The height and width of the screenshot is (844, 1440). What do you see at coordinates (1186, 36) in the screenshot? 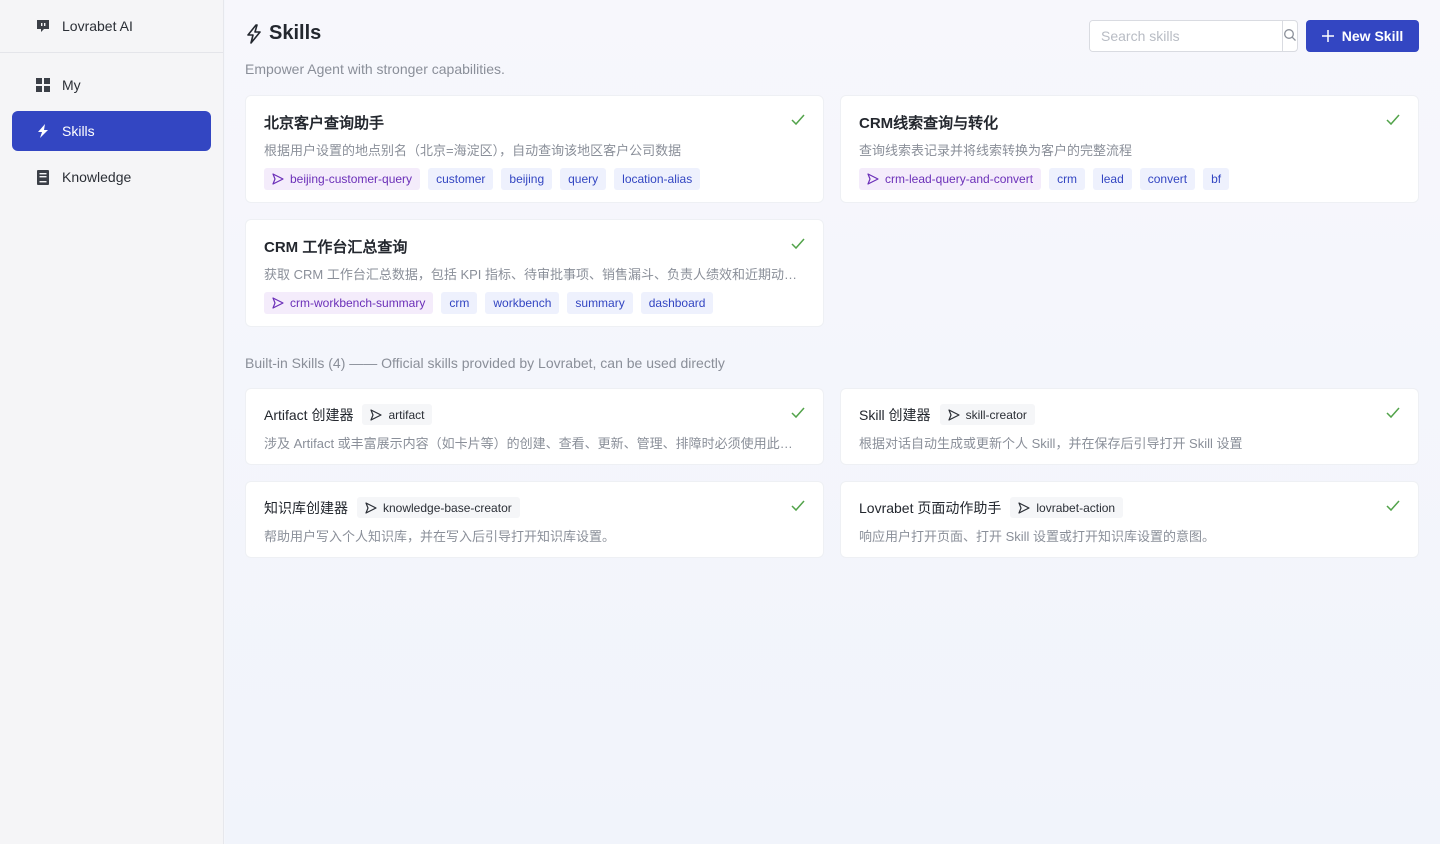
I see `search-input` at bounding box center [1186, 36].